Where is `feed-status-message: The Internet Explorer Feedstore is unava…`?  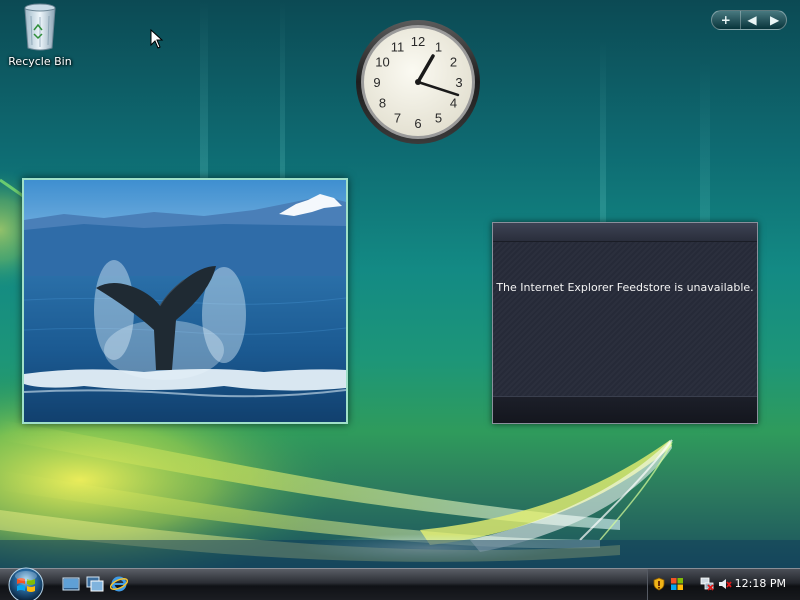
feed-status-message: The Internet Explorer Feedstore is unava… is located at coordinates (625, 287).